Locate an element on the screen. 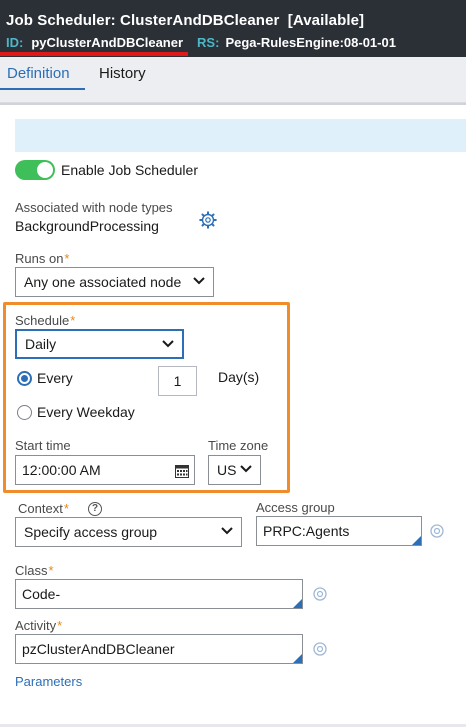  context-label: Context* is located at coordinates (43, 508).